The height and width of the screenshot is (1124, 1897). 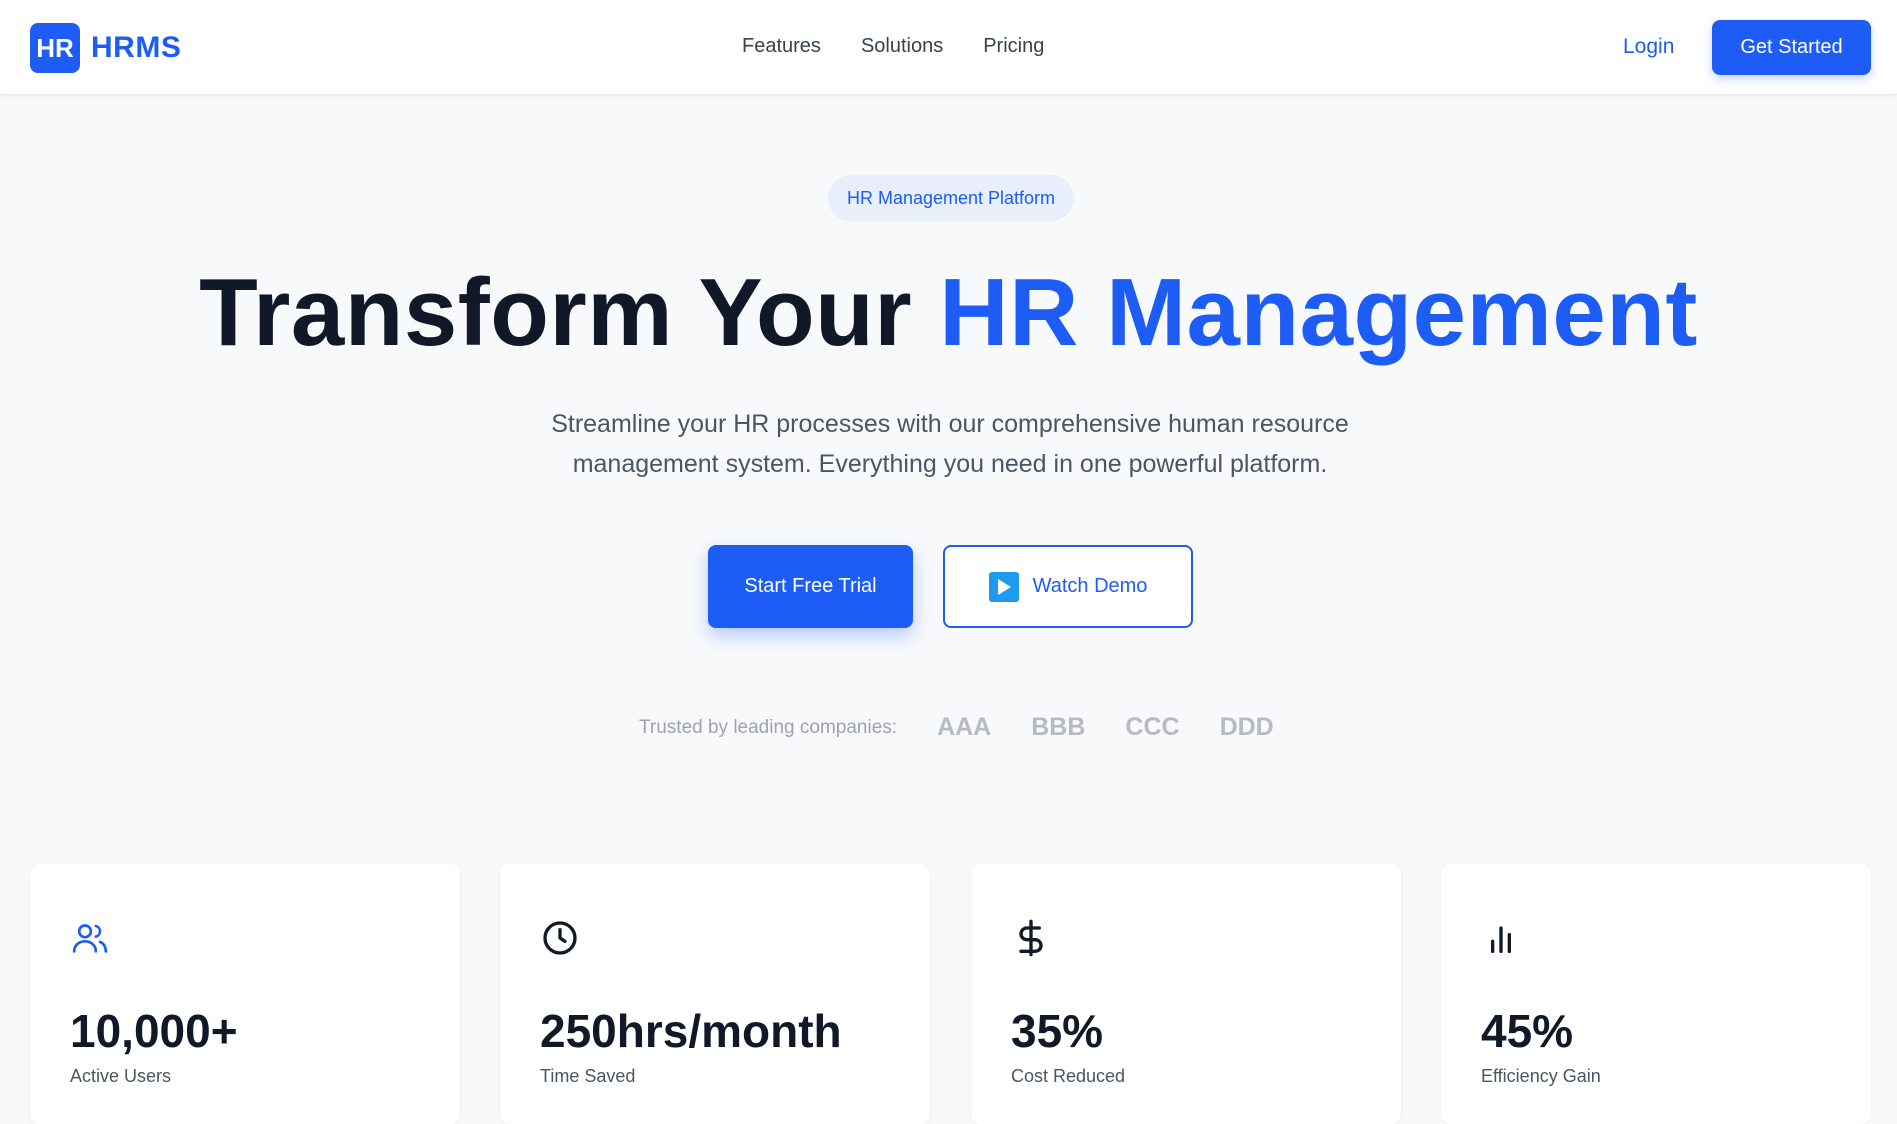 I want to click on company-logo-aaa: AAA, so click(x=964, y=727).